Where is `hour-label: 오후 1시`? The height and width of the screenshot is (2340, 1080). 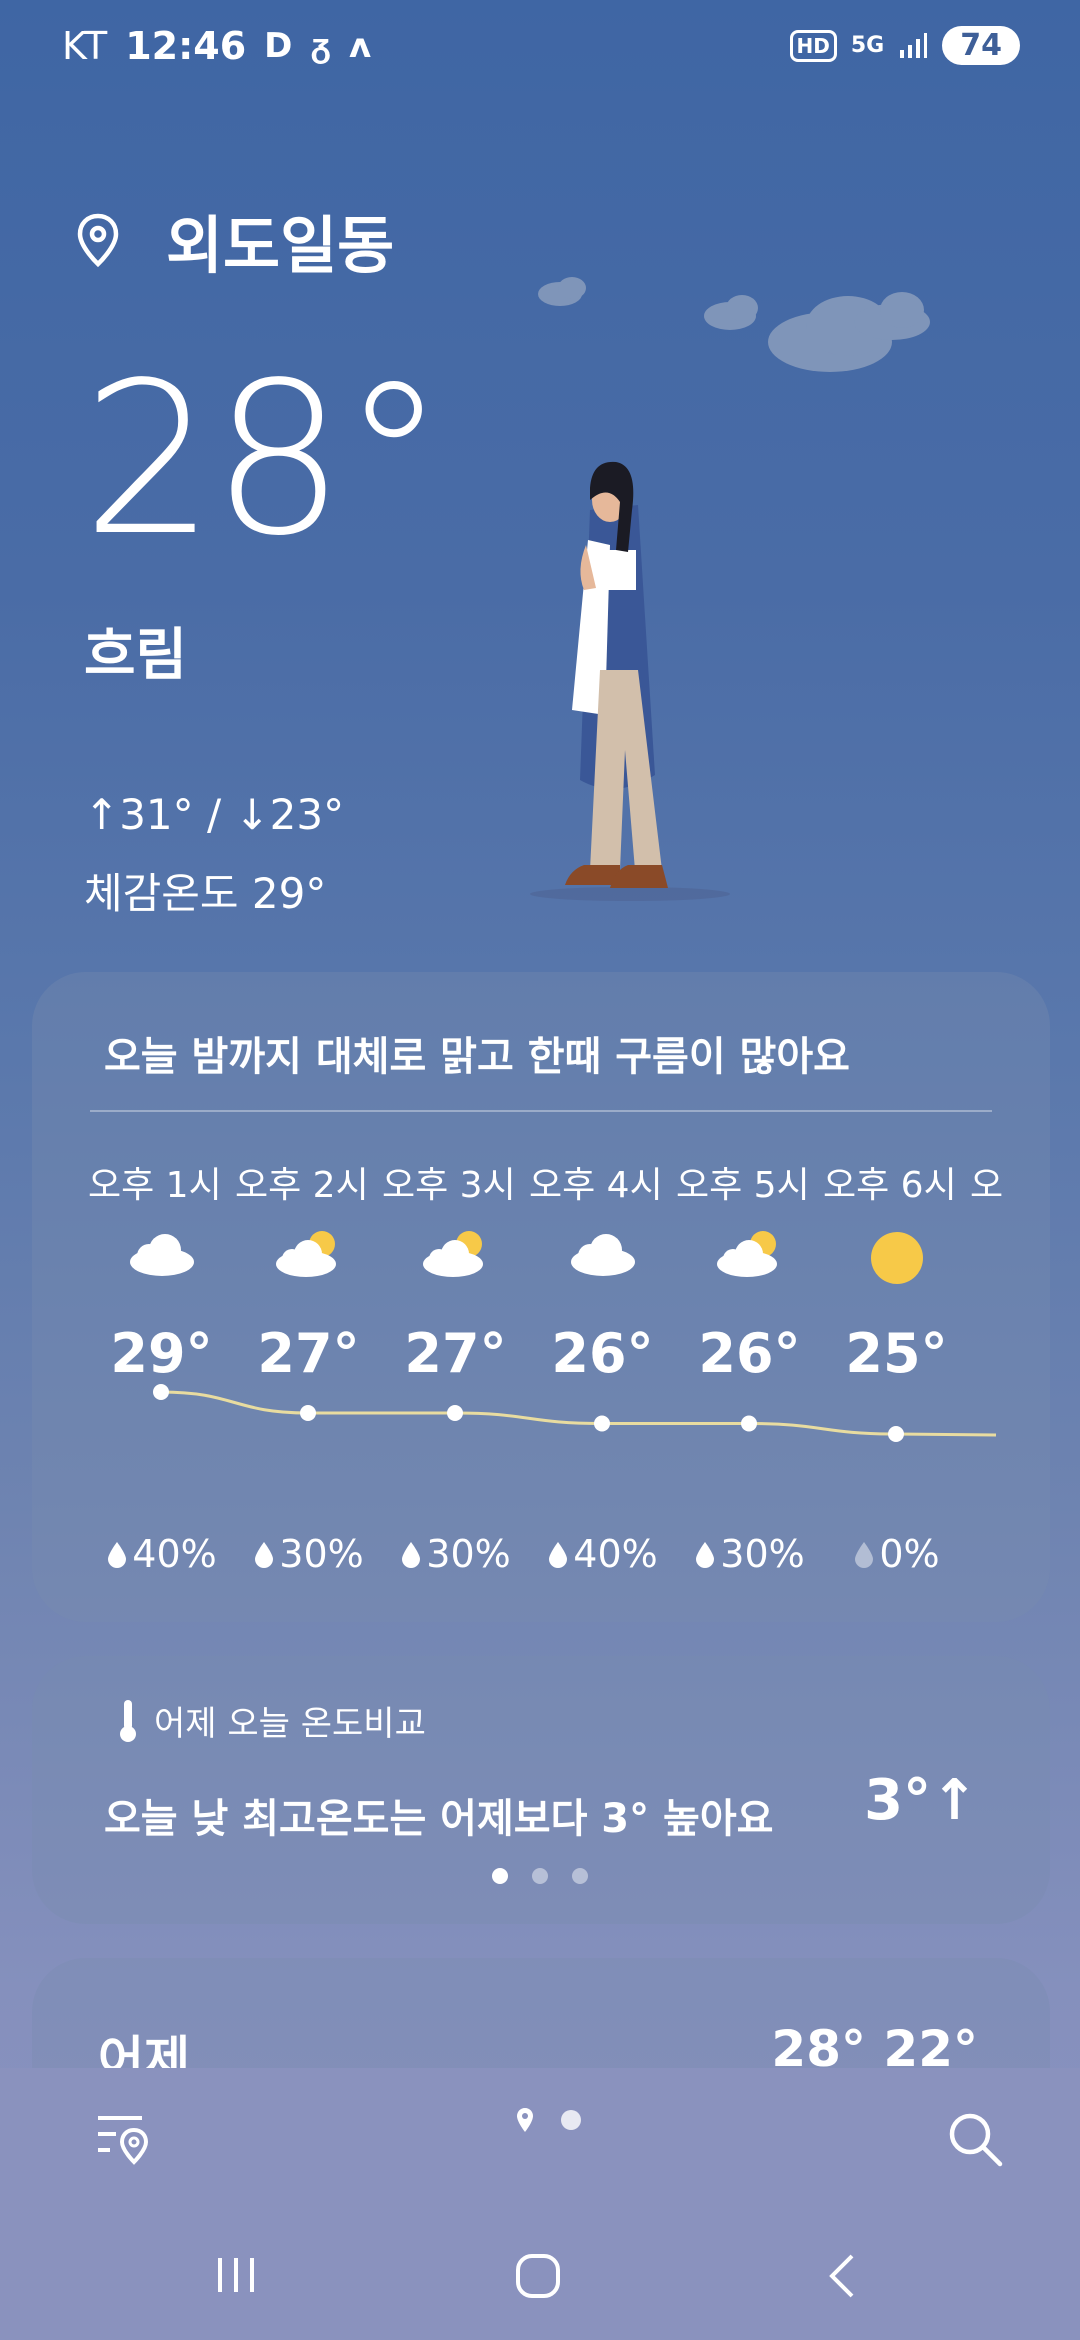 hour-label: 오후 1시 is located at coordinates (155, 1185).